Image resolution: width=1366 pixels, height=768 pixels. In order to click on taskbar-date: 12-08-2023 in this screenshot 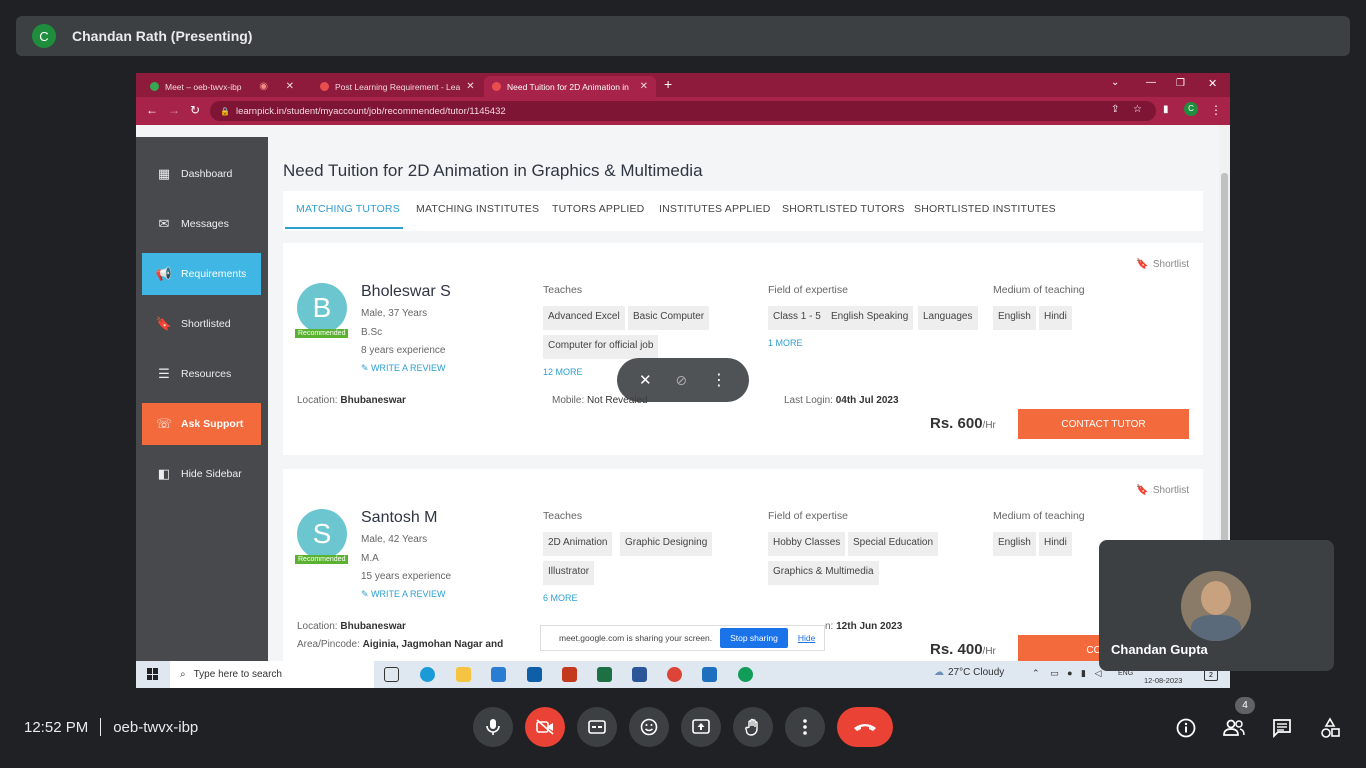, I will do `click(1163, 680)`.